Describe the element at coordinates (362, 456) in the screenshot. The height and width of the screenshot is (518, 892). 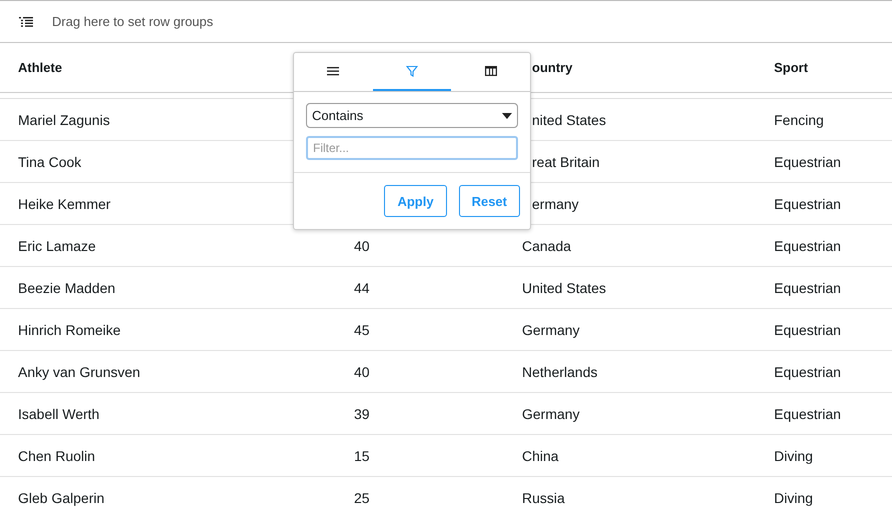
I see `table-cell-text: 15` at that location.